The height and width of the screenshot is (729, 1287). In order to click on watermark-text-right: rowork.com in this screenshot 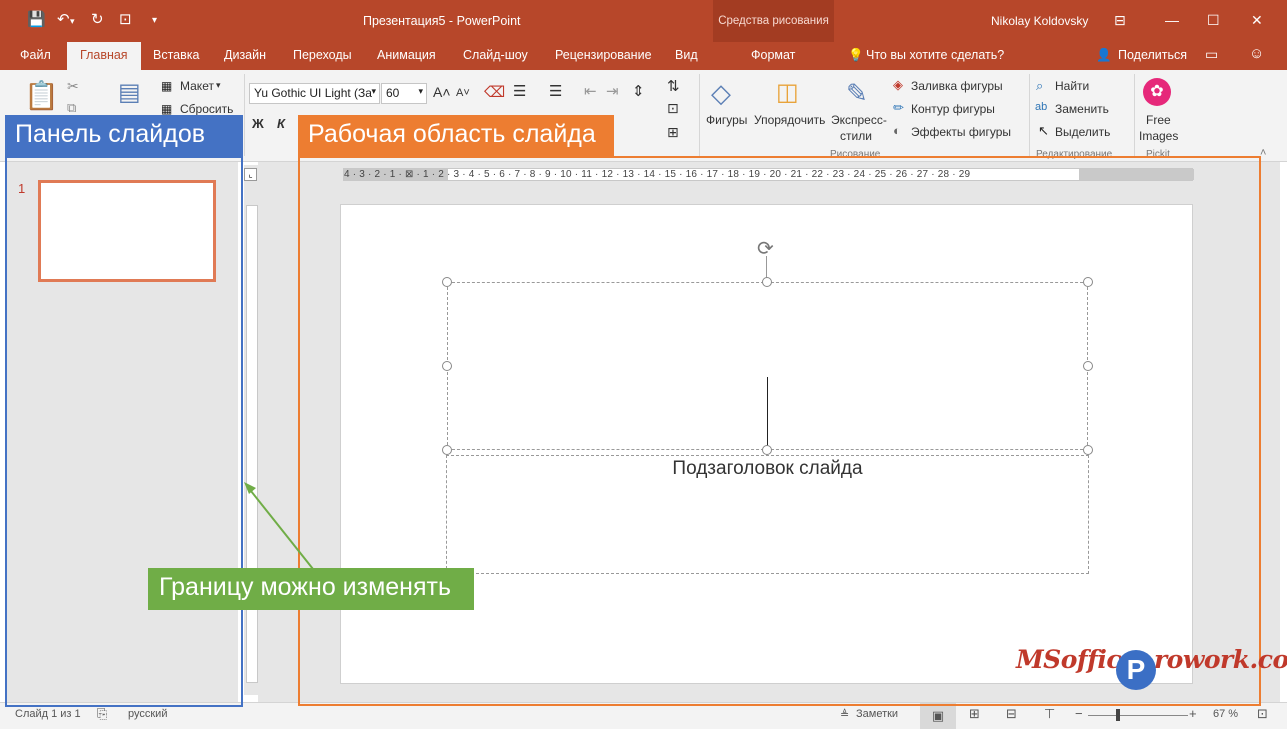, I will do `click(1220, 659)`.